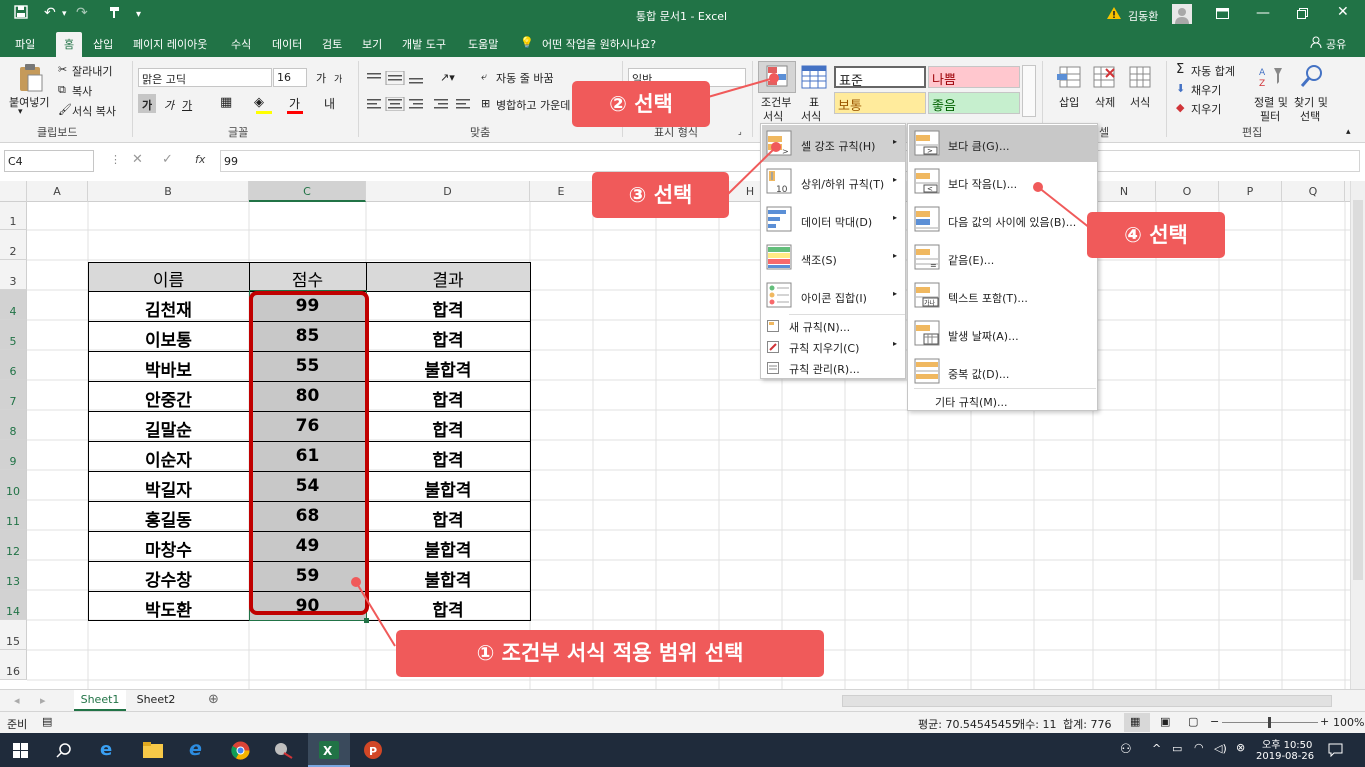  What do you see at coordinates (1165, 721) in the screenshot?
I see `page-layout-view-icon: ▣` at bounding box center [1165, 721].